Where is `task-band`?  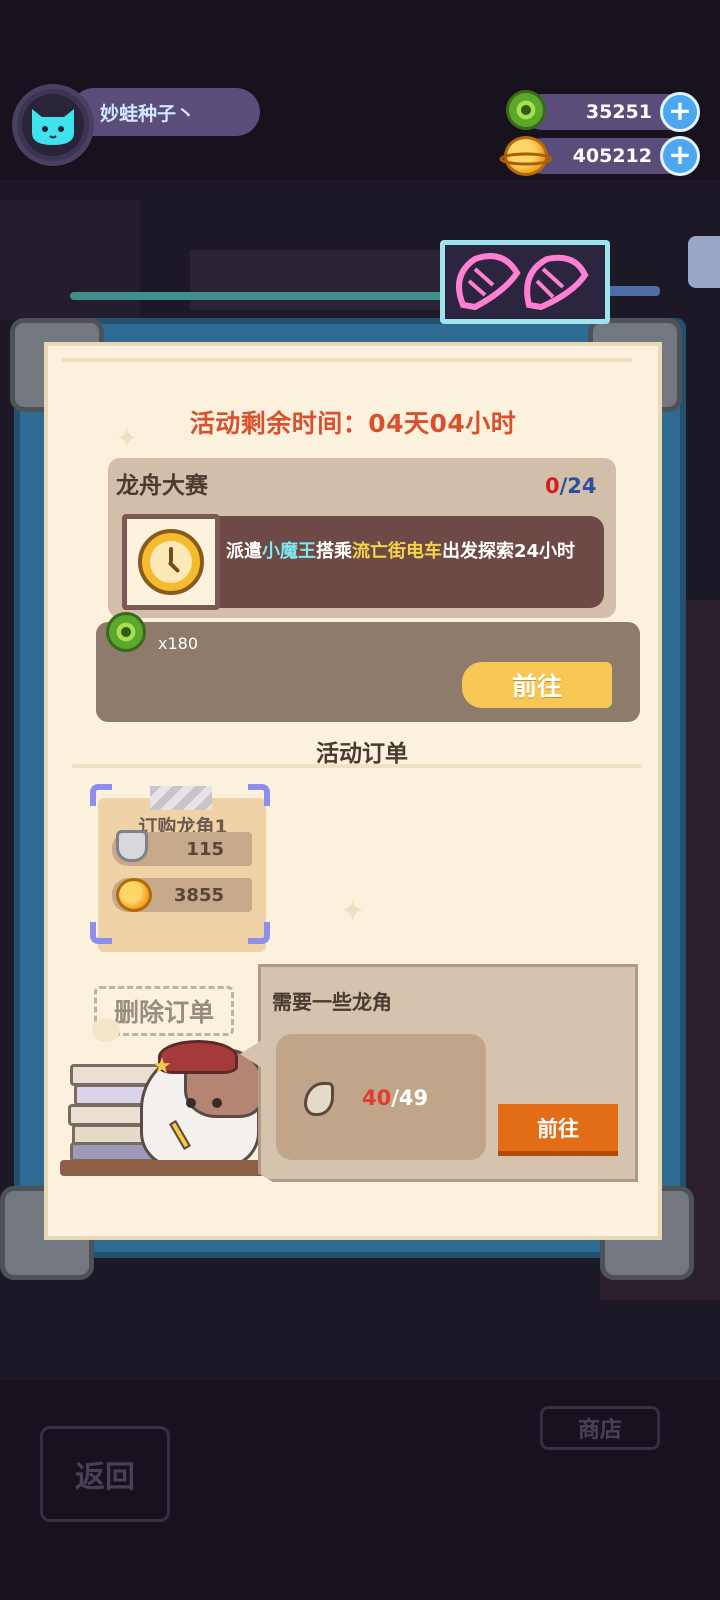
task-band is located at coordinates (405, 562).